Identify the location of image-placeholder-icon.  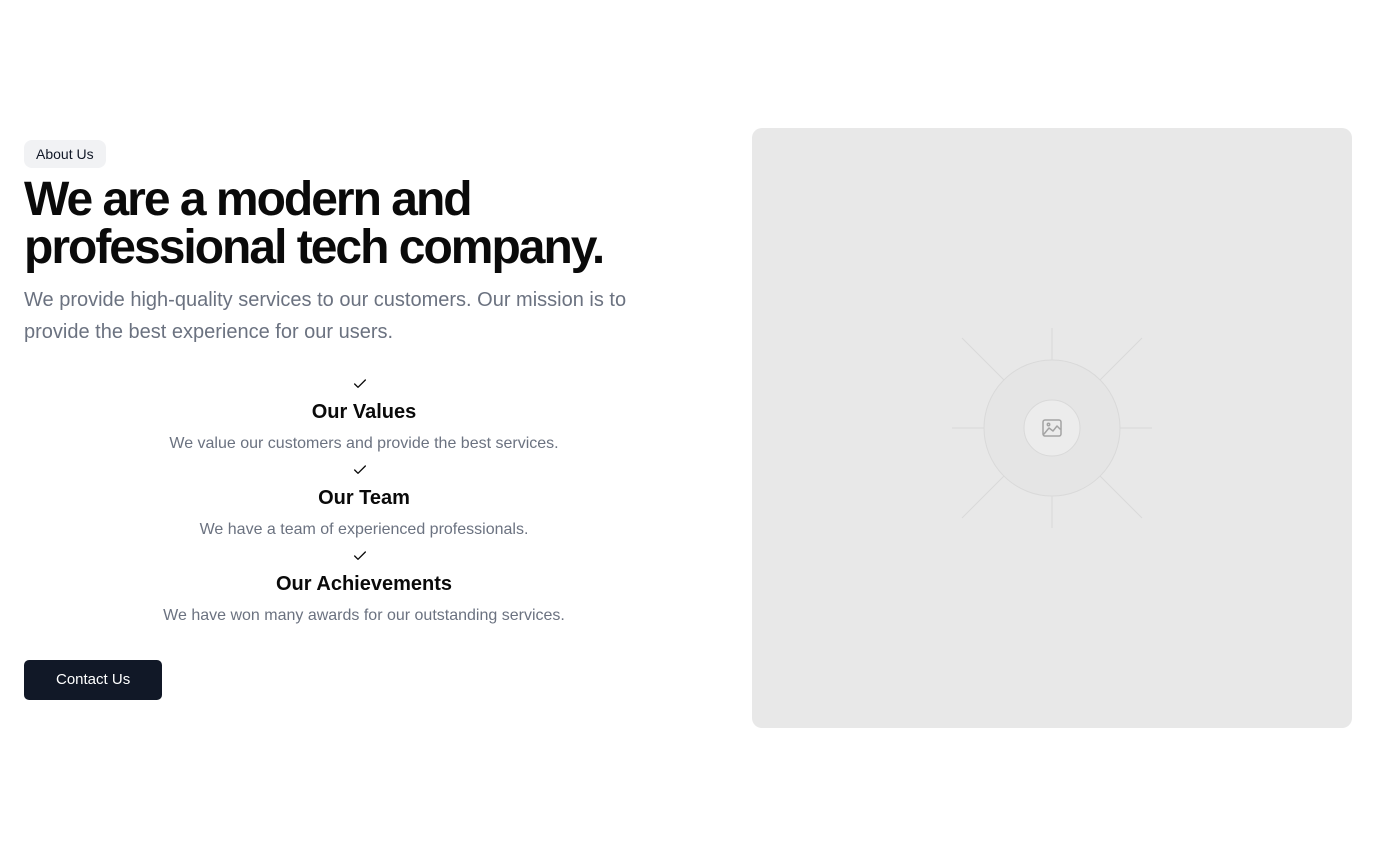
(1052, 428).